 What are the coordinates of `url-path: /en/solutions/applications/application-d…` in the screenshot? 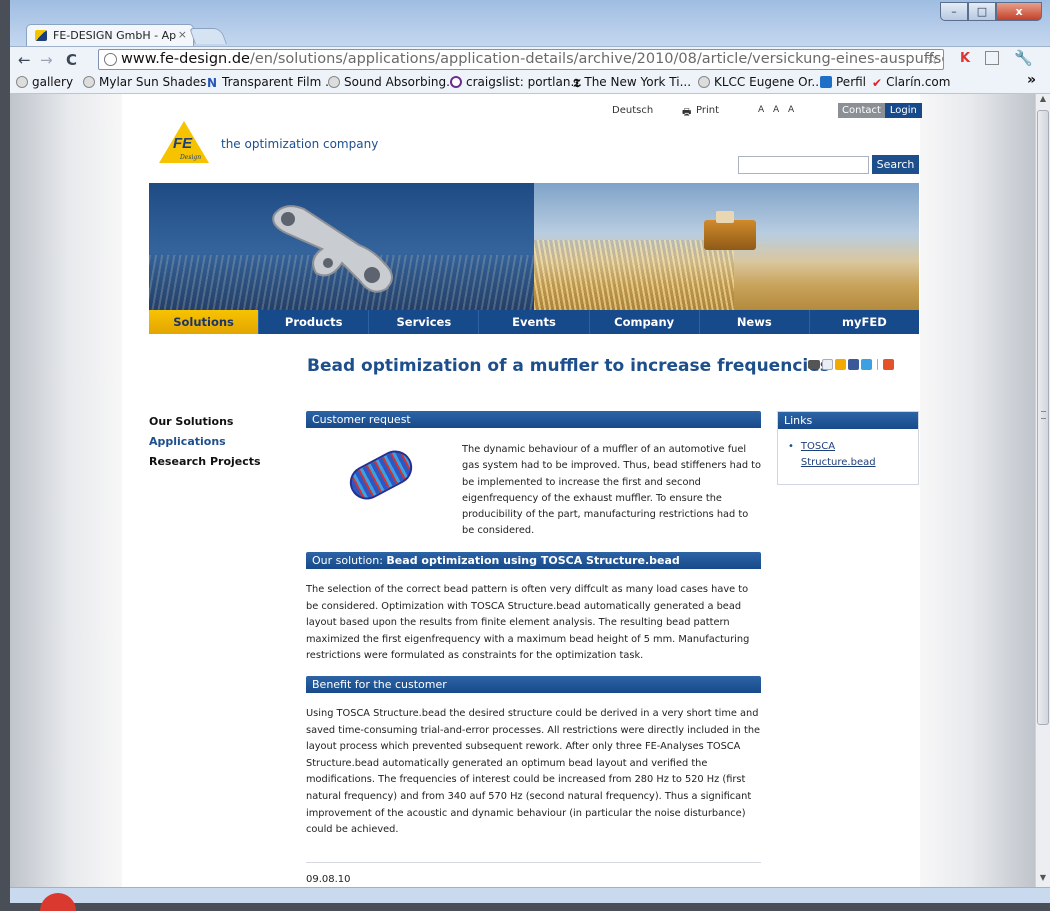 It's located at (596, 59).